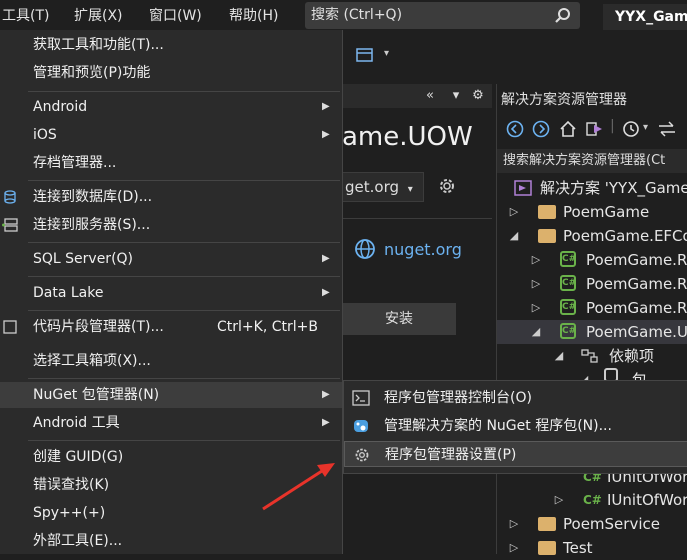 The image size is (687, 560). What do you see at coordinates (372, 187) in the screenshot?
I see `package-source-value: get.org` at bounding box center [372, 187].